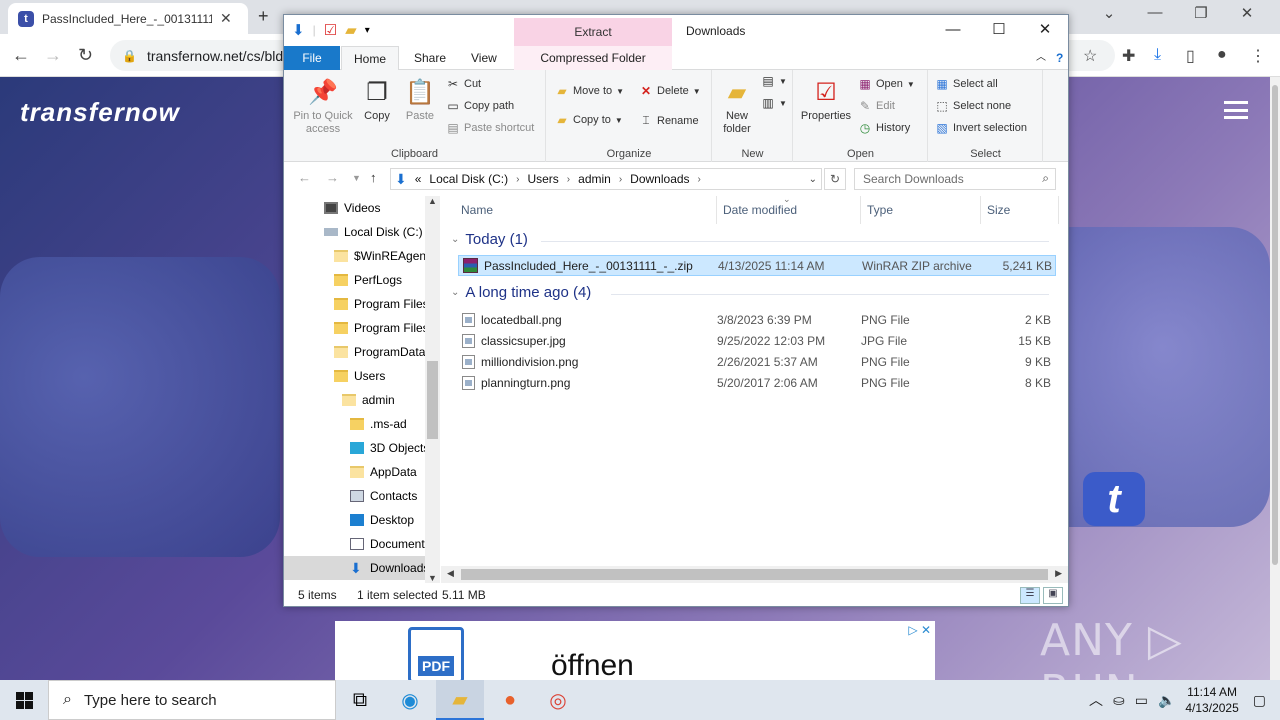 This screenshot has width=1280, height=720. Describe the element at coordinates (463, 84) in the screenshot. I see `cut-button: ✂ Cut` at that location.